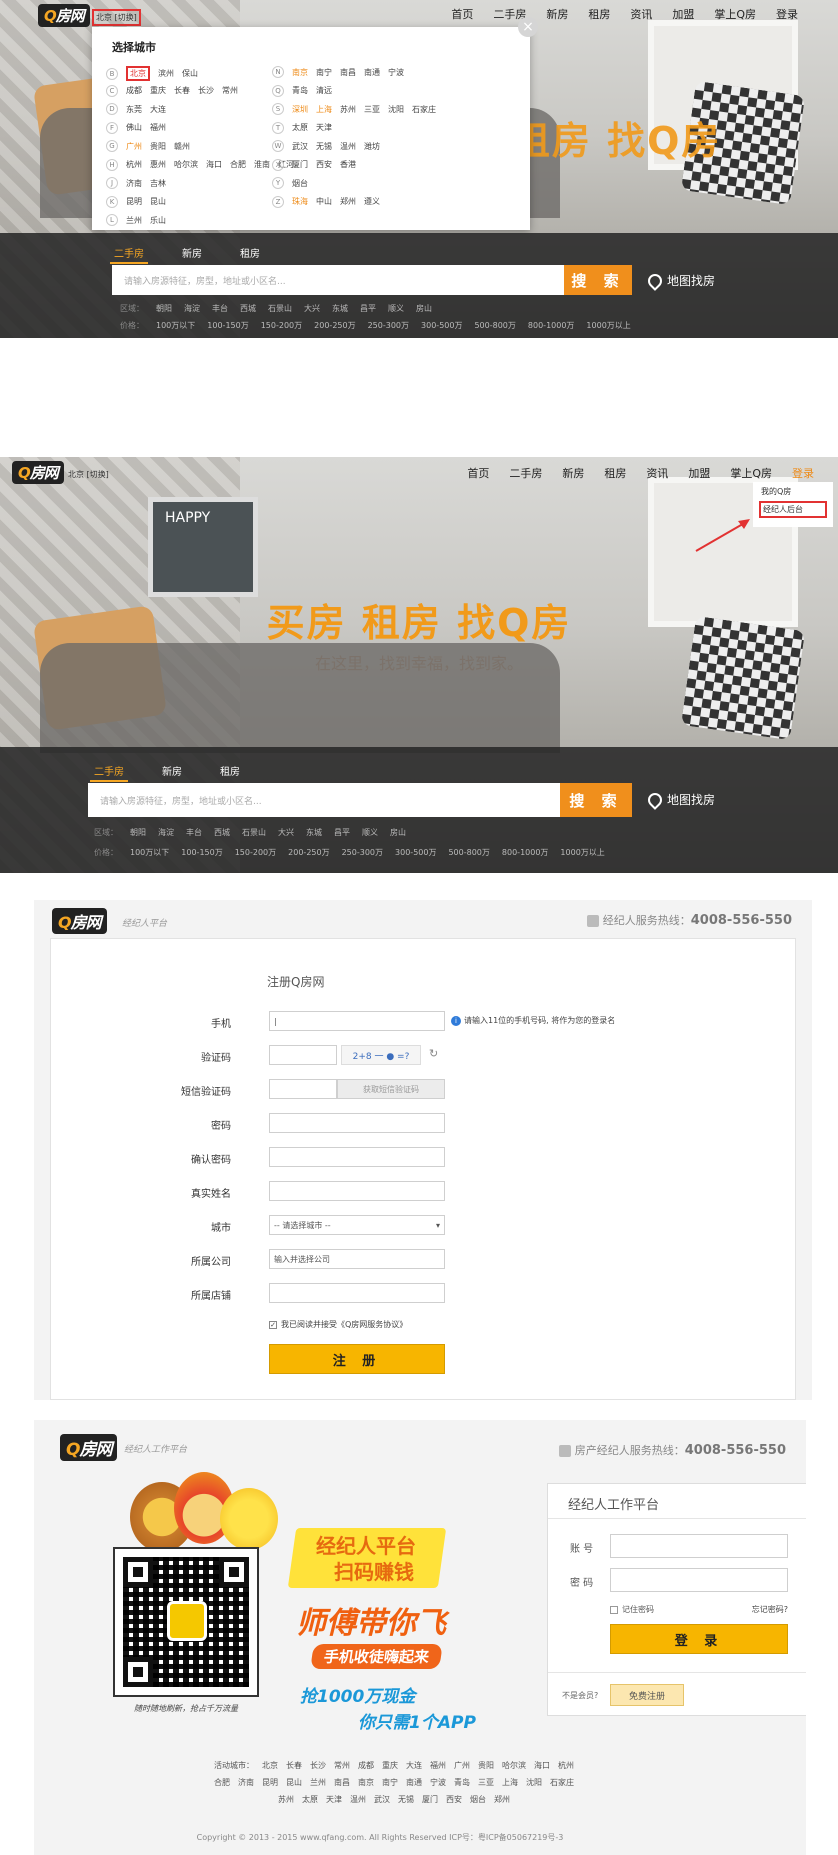 The width and height of the screenshot is (838, 1855). Describe the element at coordinates (262, 164) in the screenshot. I see `city-option: 淮南` at that location.